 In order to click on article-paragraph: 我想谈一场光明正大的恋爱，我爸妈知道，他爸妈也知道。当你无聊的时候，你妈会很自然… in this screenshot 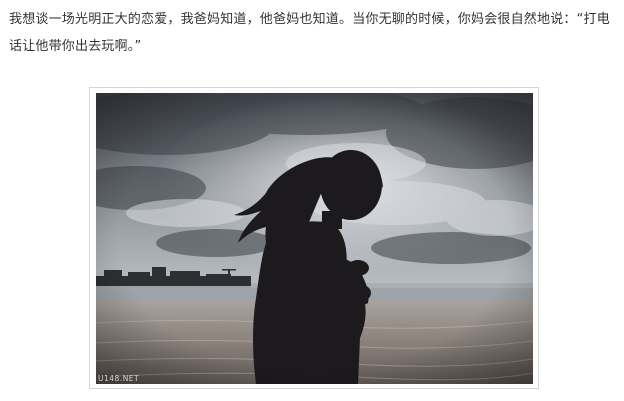, I will do `click(309, 33)`.